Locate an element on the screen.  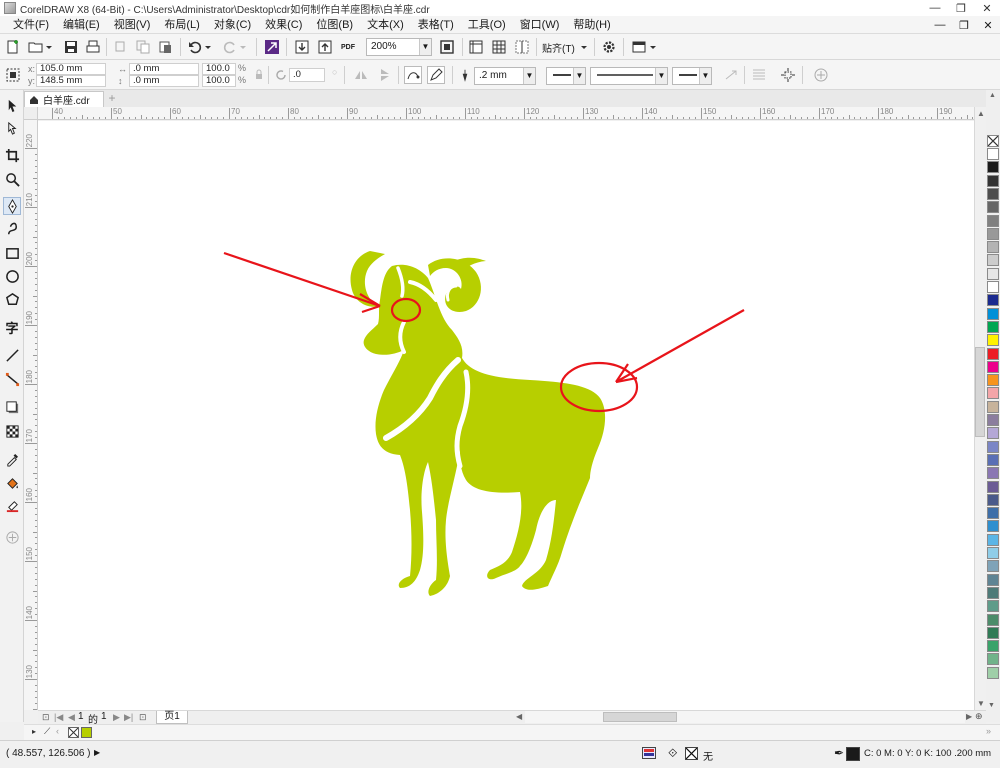
hscroll-left-icon: ◀ is located at coordinates (519, 716).